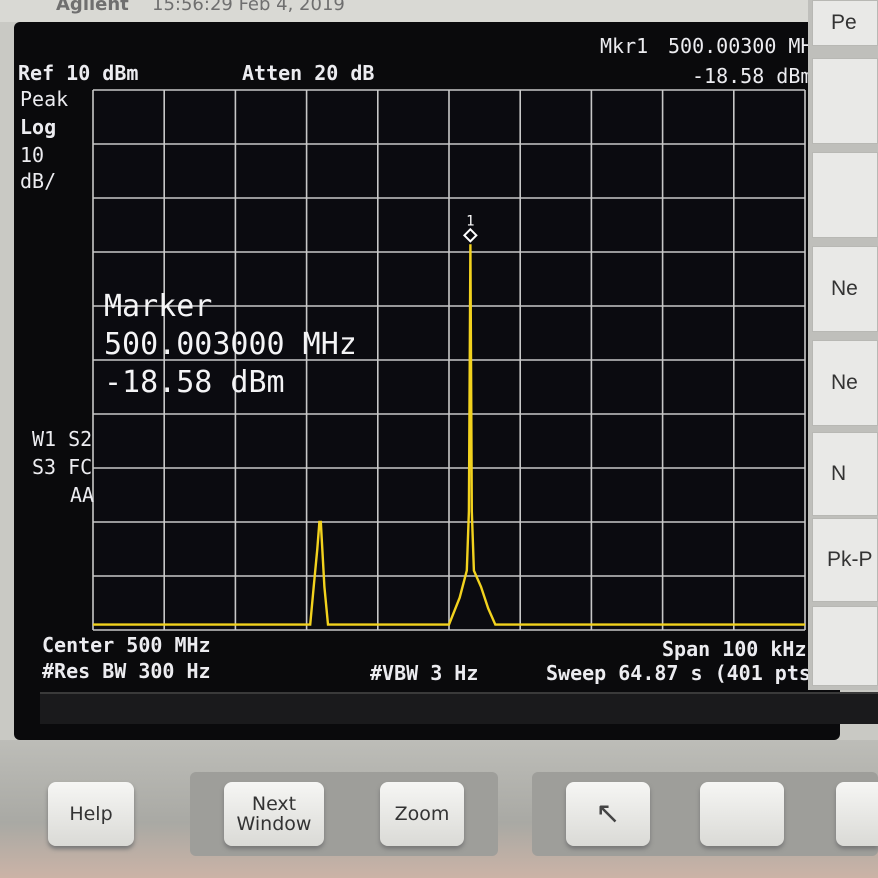 The width and height of the screenshot is (878, 878). What do you see at coordinates (422, 814) in the screenshot?
I see `zoom-button: Zoom` at bounding box center [422, 814].